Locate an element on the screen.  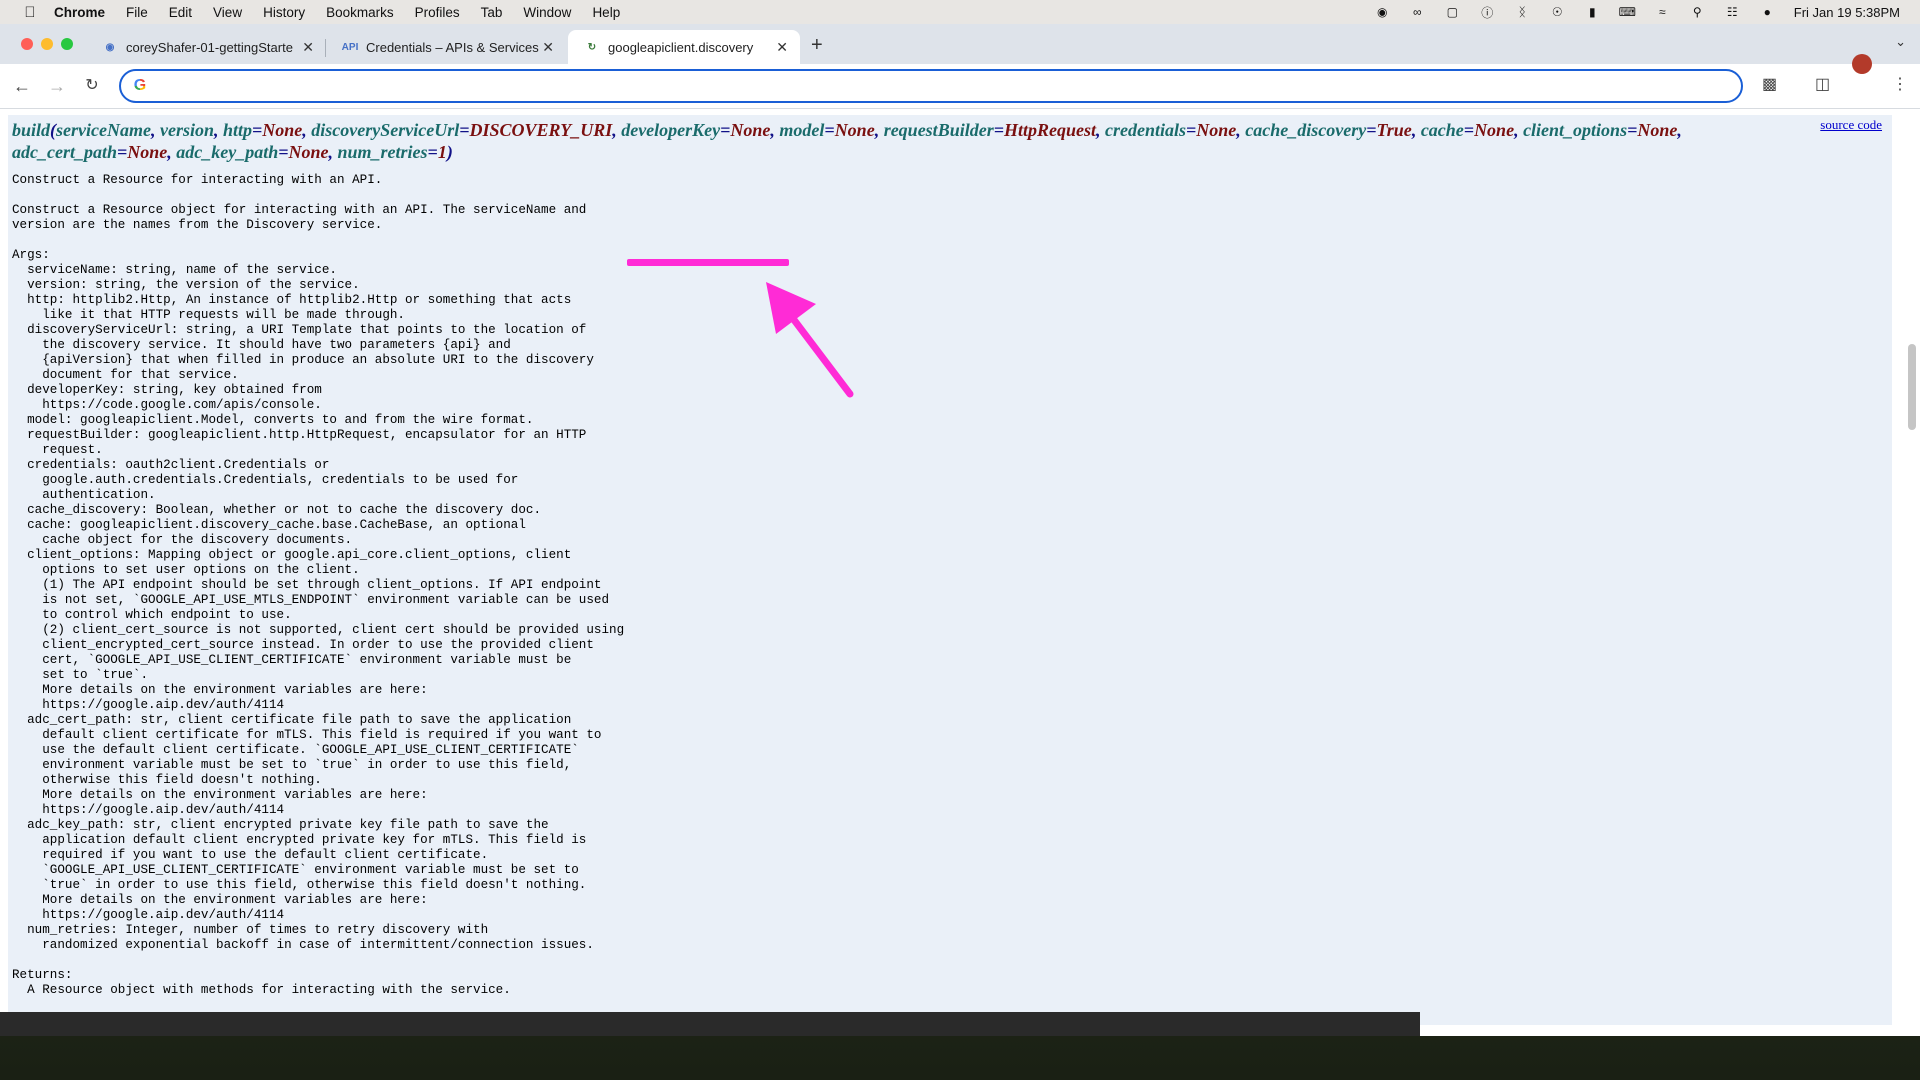
param-default: True is located at coordinates (1394, 130).